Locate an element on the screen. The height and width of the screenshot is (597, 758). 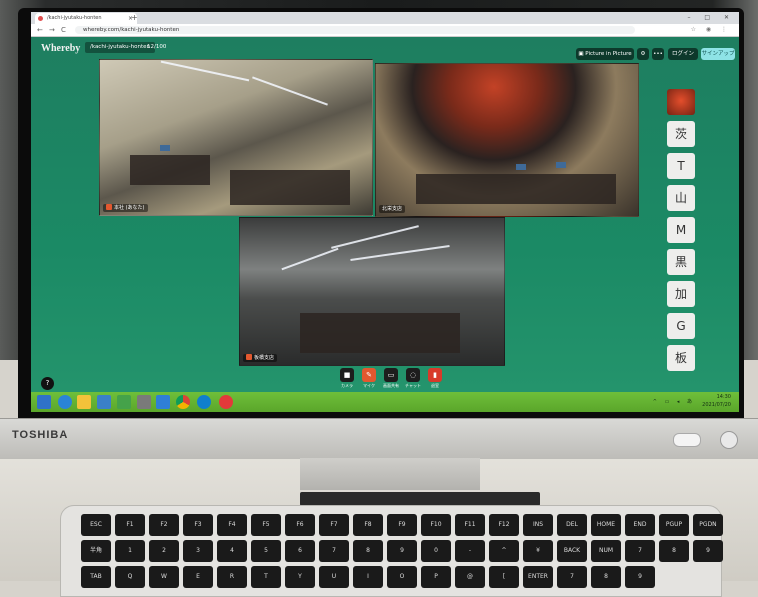
browser-tab: /kachi-jyutaku-honten × is located at coordinates (86, 18).